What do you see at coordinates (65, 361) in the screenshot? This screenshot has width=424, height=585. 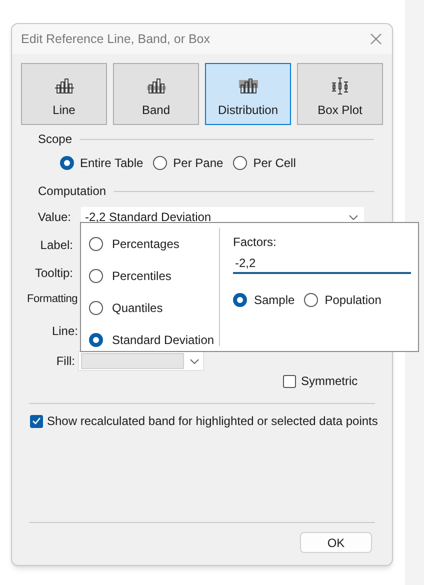 I see `field-label: Fill:` at bounding box center [65, 361].